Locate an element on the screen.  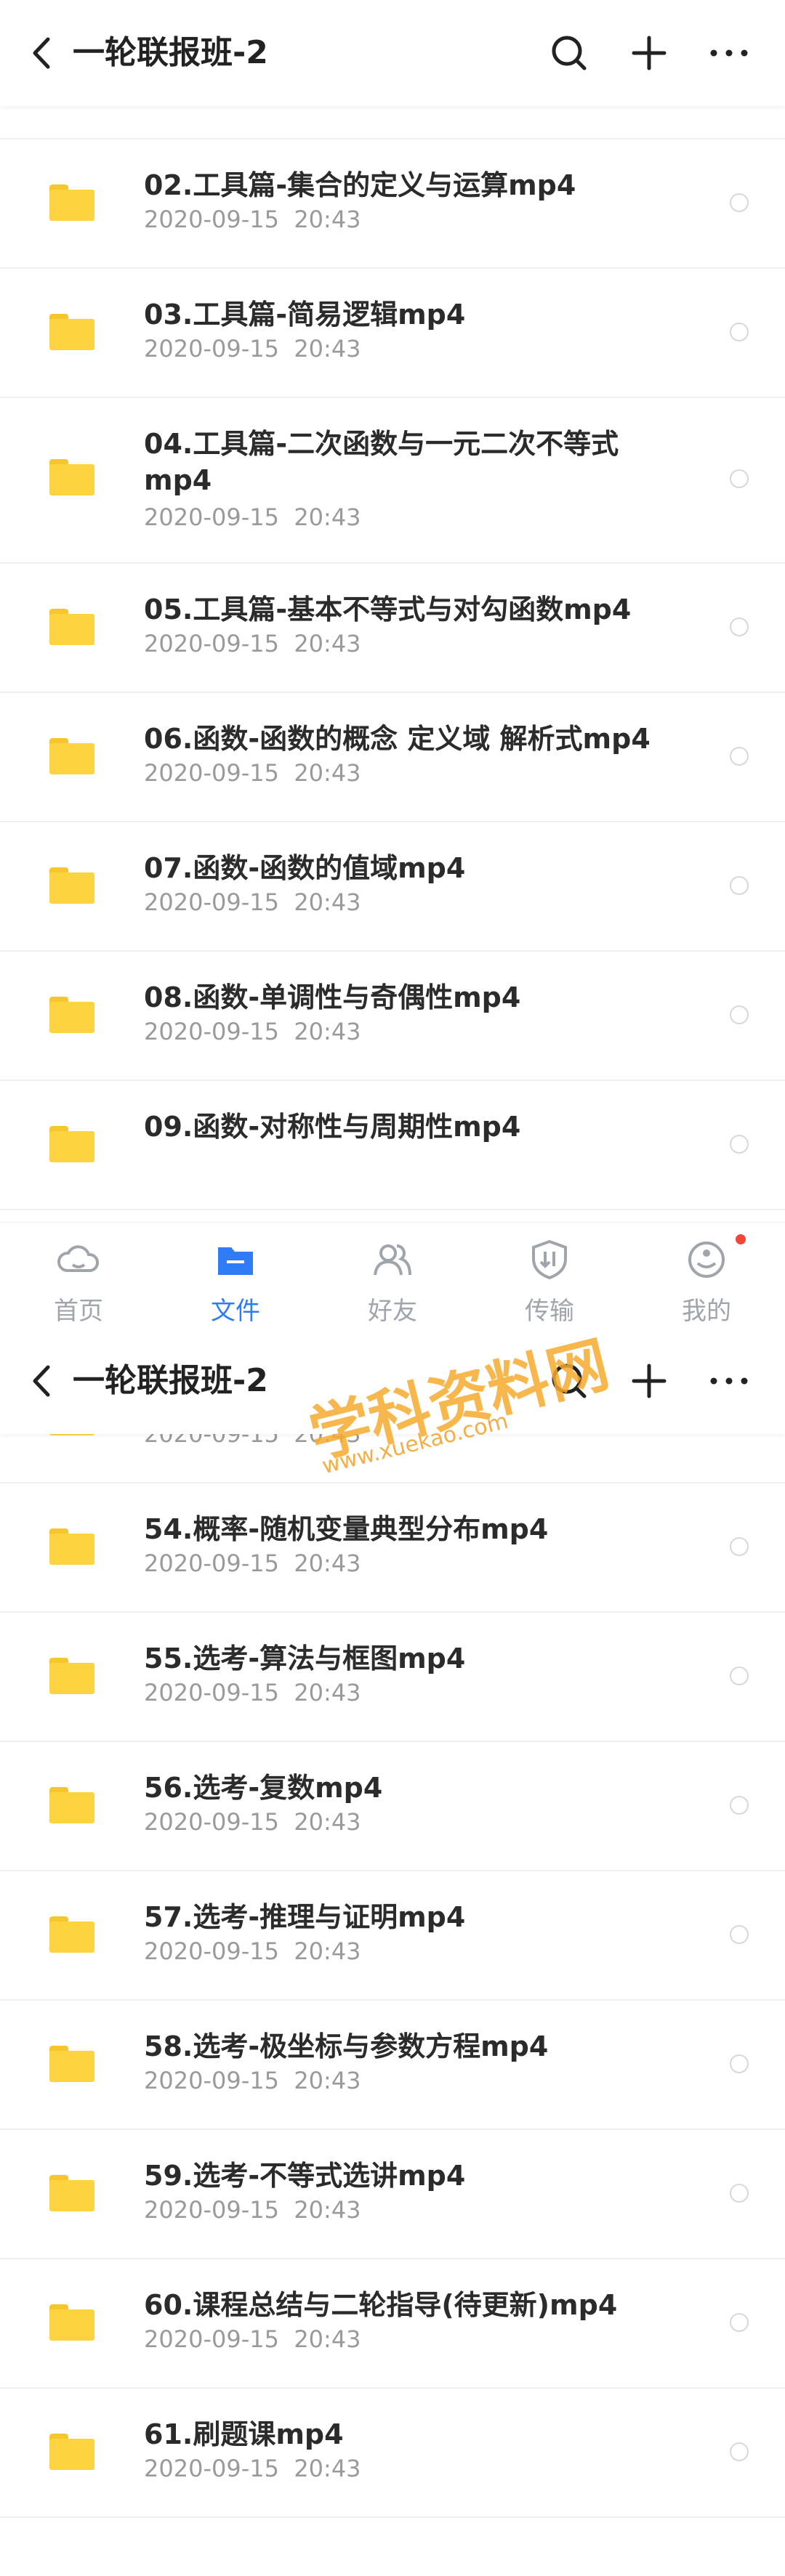
friends-icon is located at coordinates (392, 1260).